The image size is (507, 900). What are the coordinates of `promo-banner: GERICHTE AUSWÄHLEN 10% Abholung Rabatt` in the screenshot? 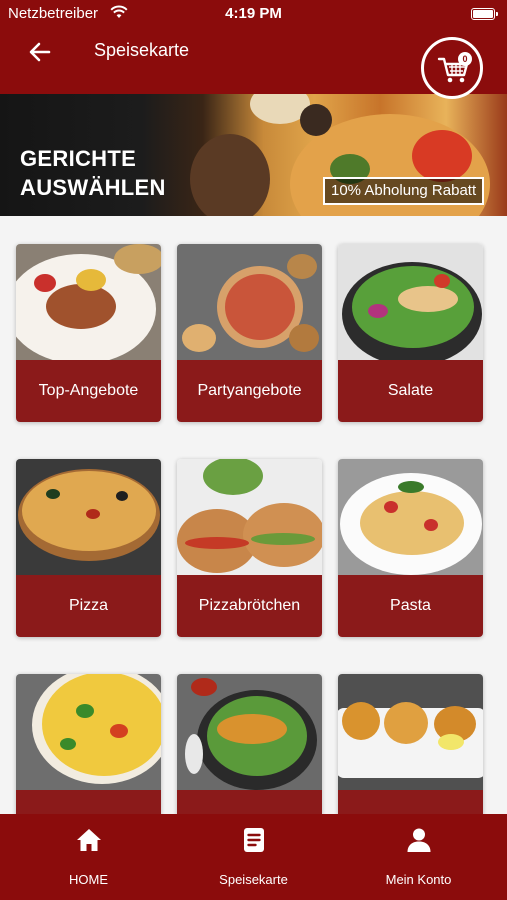 It's located at (253, 155).